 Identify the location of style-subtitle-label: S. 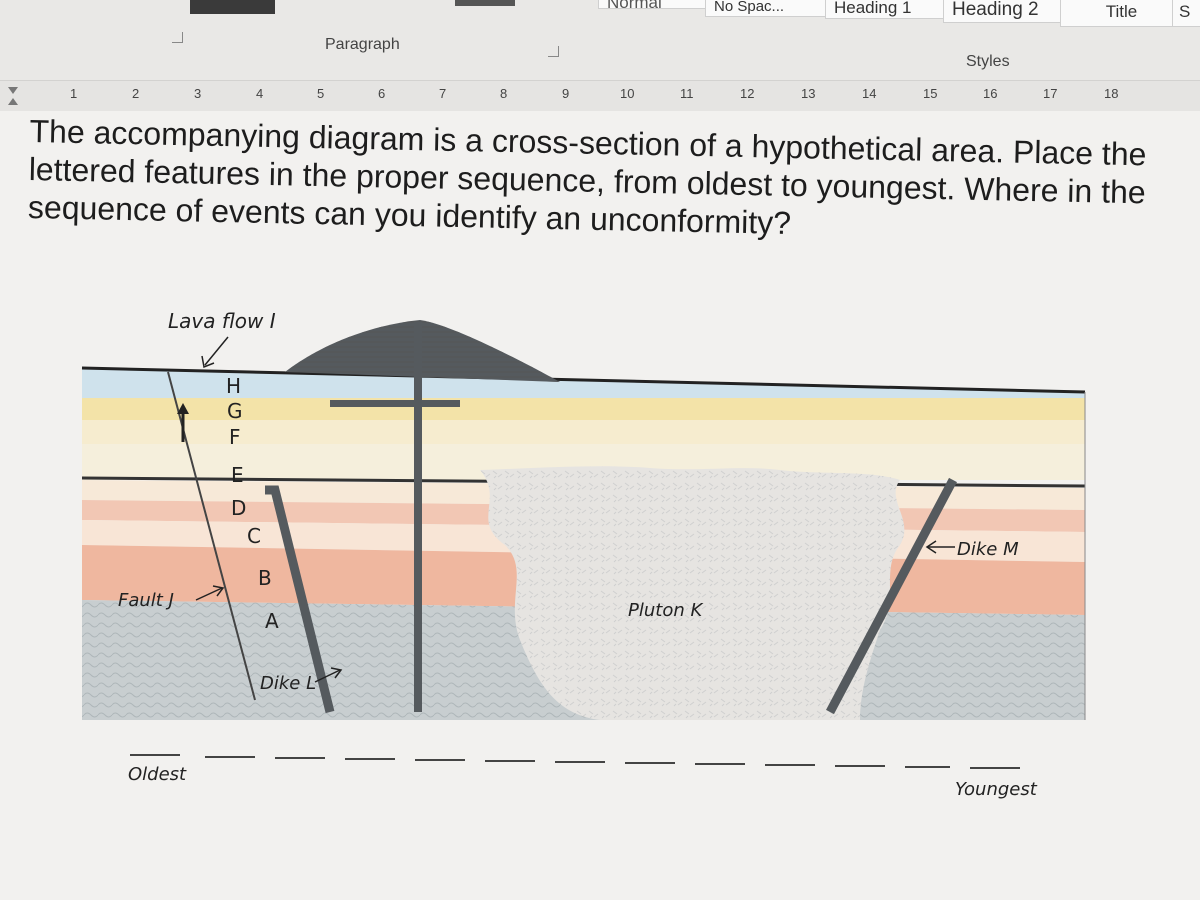
(1185, 11).